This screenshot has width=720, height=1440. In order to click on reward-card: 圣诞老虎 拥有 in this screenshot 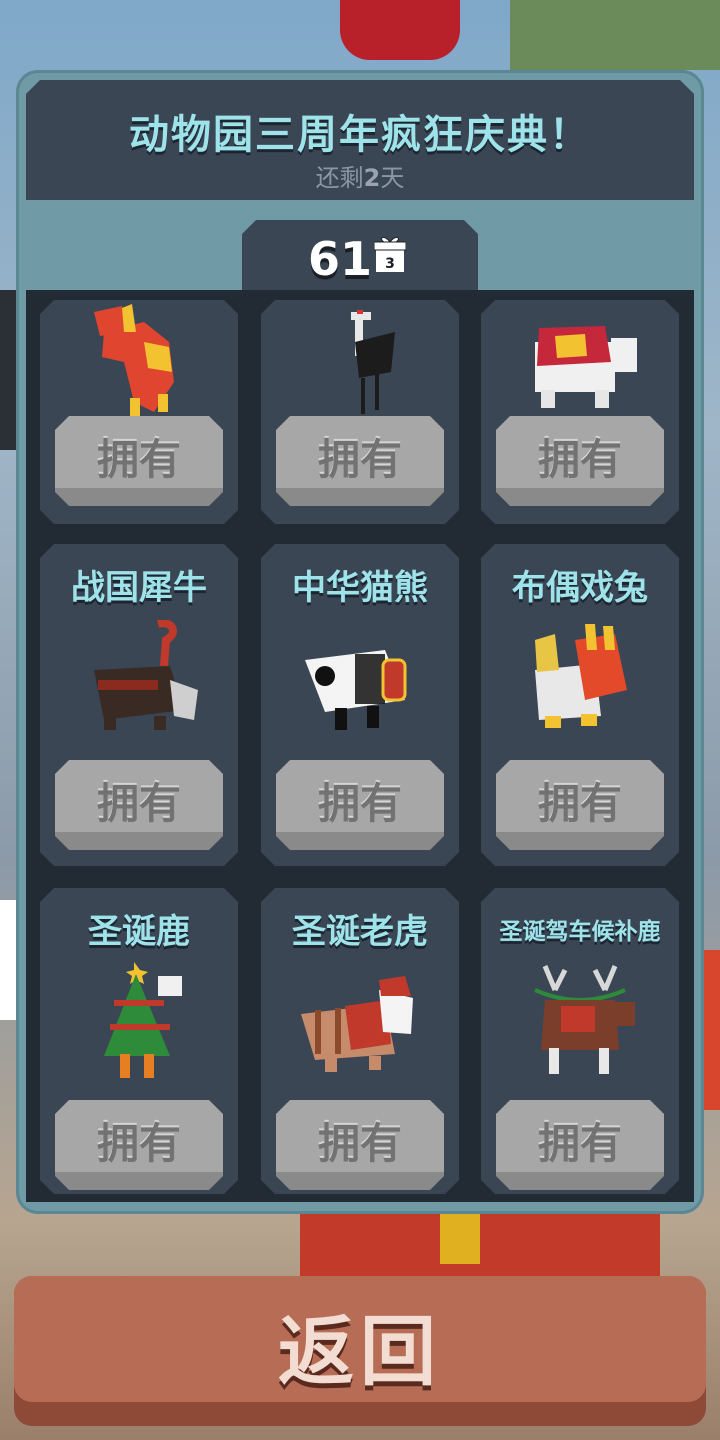, I will do `click(360, 1041)`.